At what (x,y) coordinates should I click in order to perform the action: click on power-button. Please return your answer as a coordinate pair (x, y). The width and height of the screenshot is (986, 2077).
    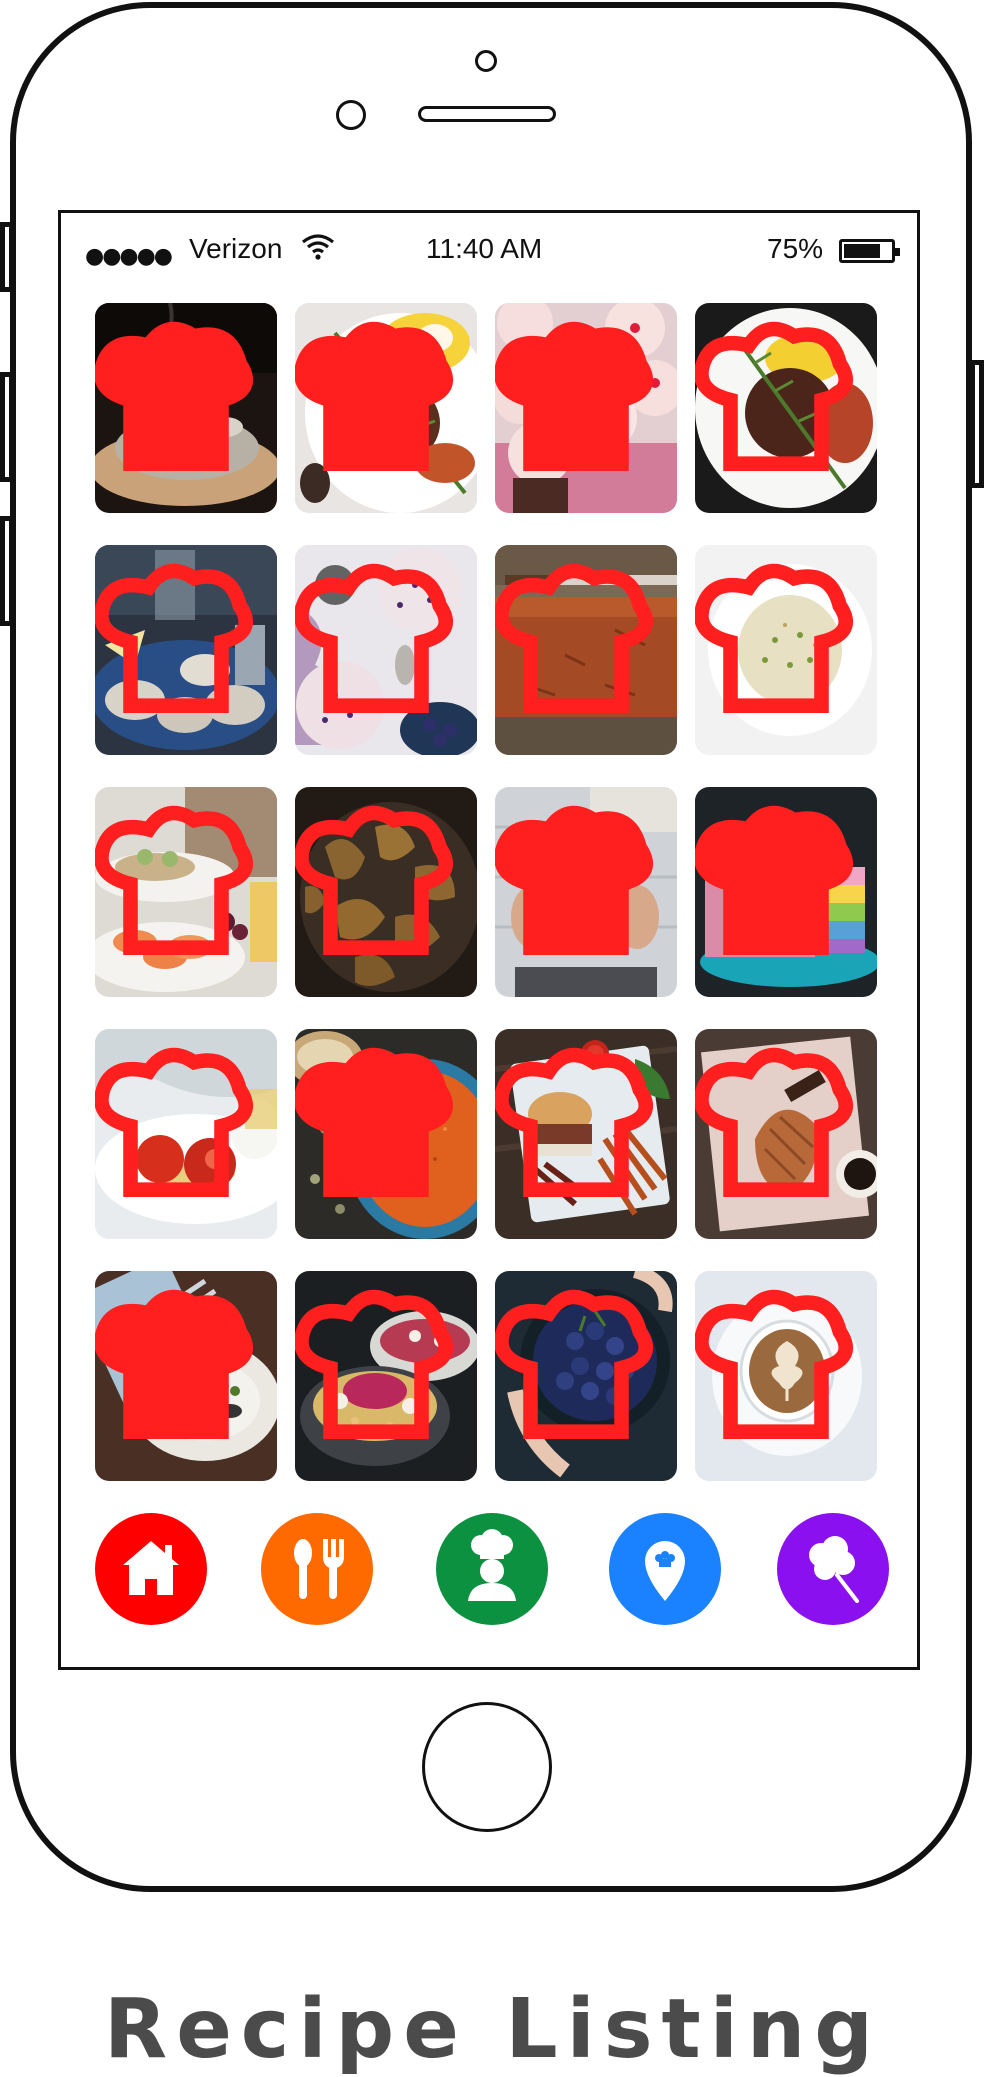
    Looking at the image, I should click on (977, 424).